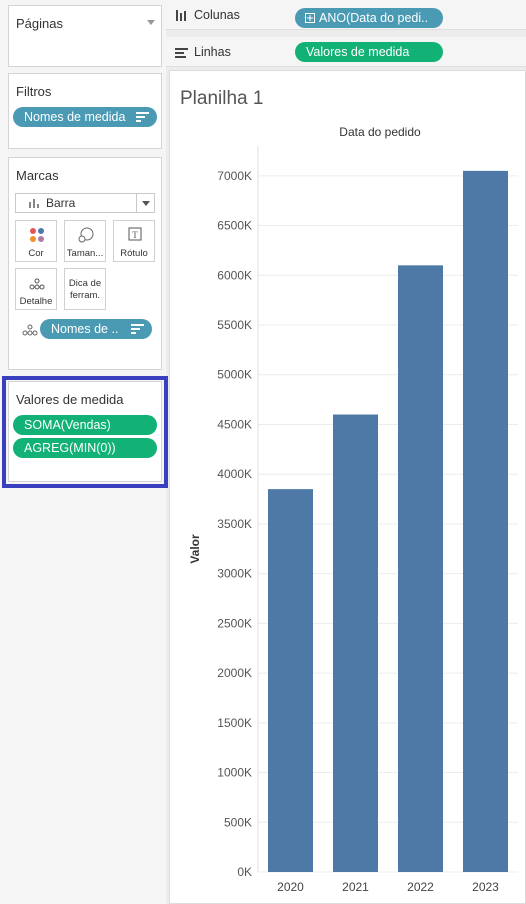  What do you see at coordinates (217, 15) in the screenshot?
I see `columns-label: Colunas` at bounding box center [217, 15].